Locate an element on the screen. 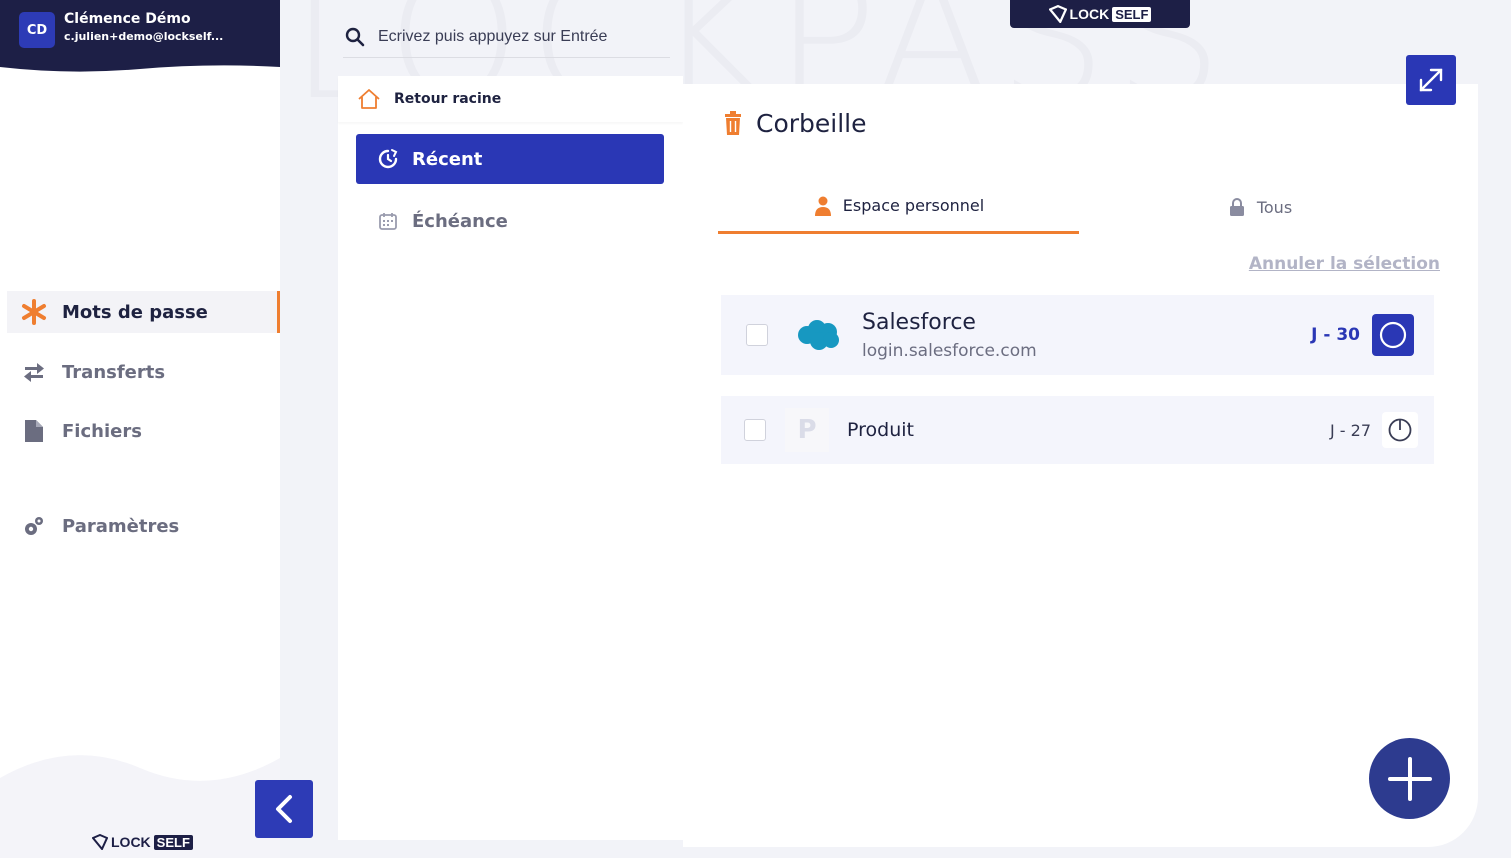 The width and height of the screenshot is (1511, 858). sidebar-item-label: Paramètres is located at coordinates (121, 526).